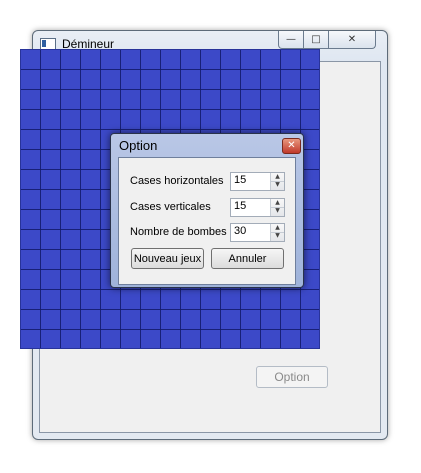 This screenshot has height=473, width=421. I want to click on bombs-value: 30, so click(240, 231).